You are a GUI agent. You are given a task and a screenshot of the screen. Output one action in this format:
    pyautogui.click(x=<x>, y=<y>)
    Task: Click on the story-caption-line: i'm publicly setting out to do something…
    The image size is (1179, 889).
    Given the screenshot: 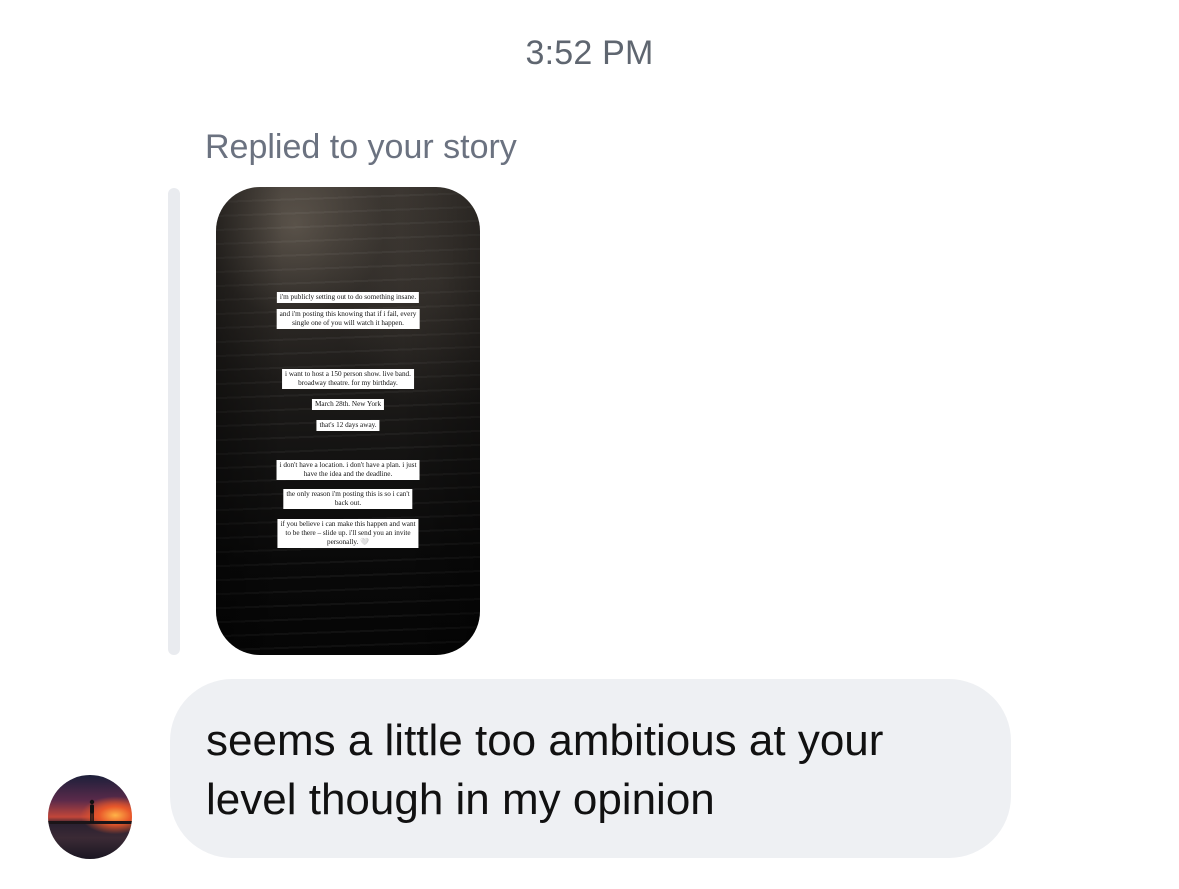 What is the action you would take?
    pyautogui.click(x=348, y=297)
    